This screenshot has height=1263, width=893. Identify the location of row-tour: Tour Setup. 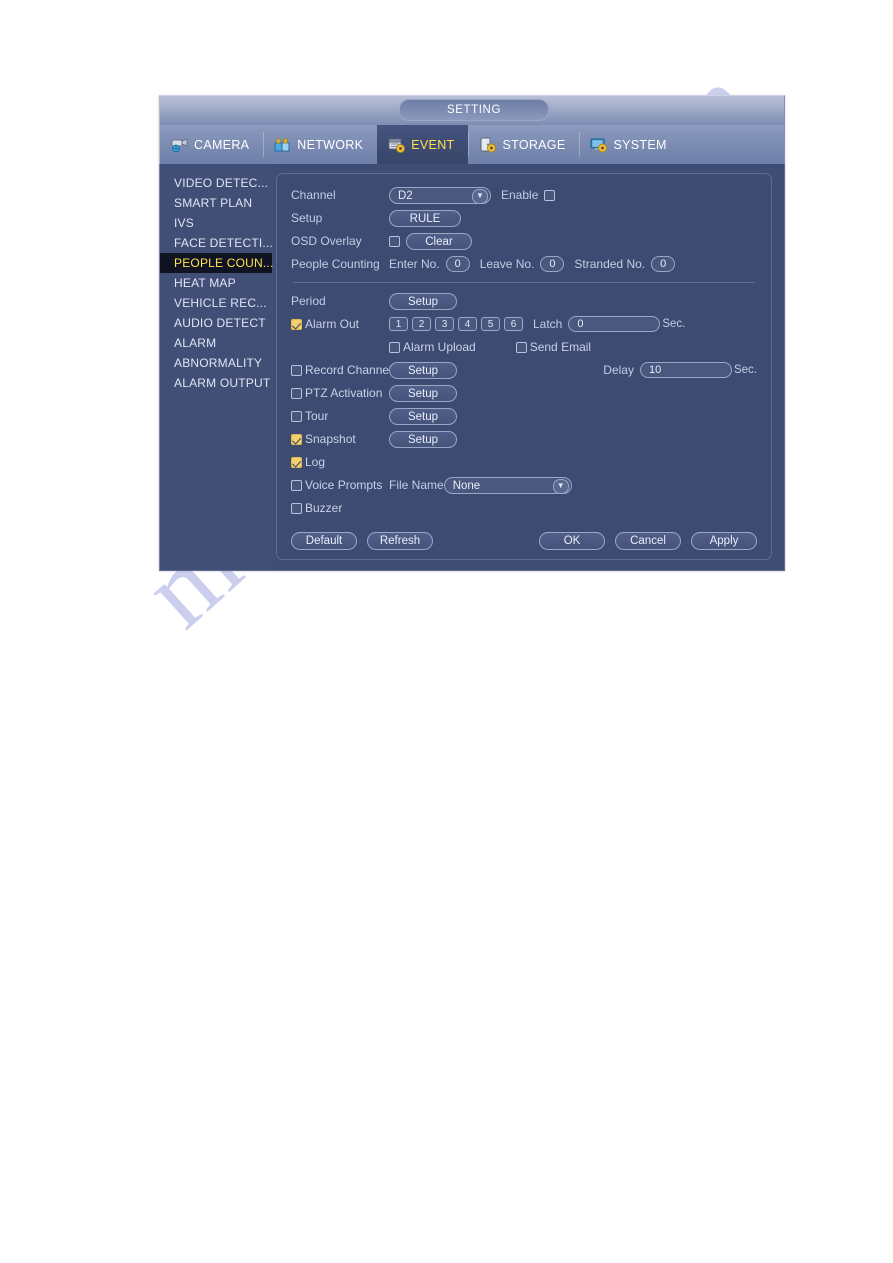
(524, 416).